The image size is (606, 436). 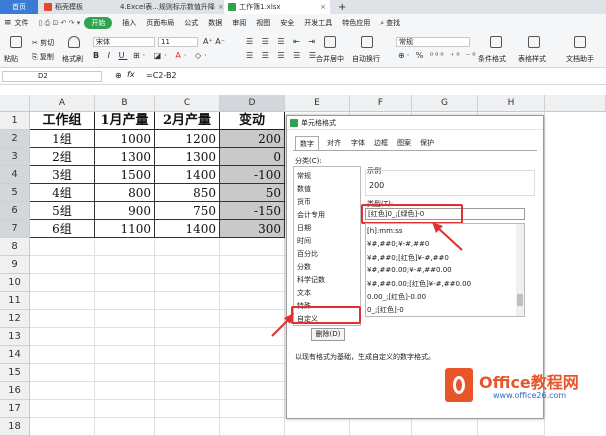 I want to click on office-logo-mark, so click(x=459, y=385).